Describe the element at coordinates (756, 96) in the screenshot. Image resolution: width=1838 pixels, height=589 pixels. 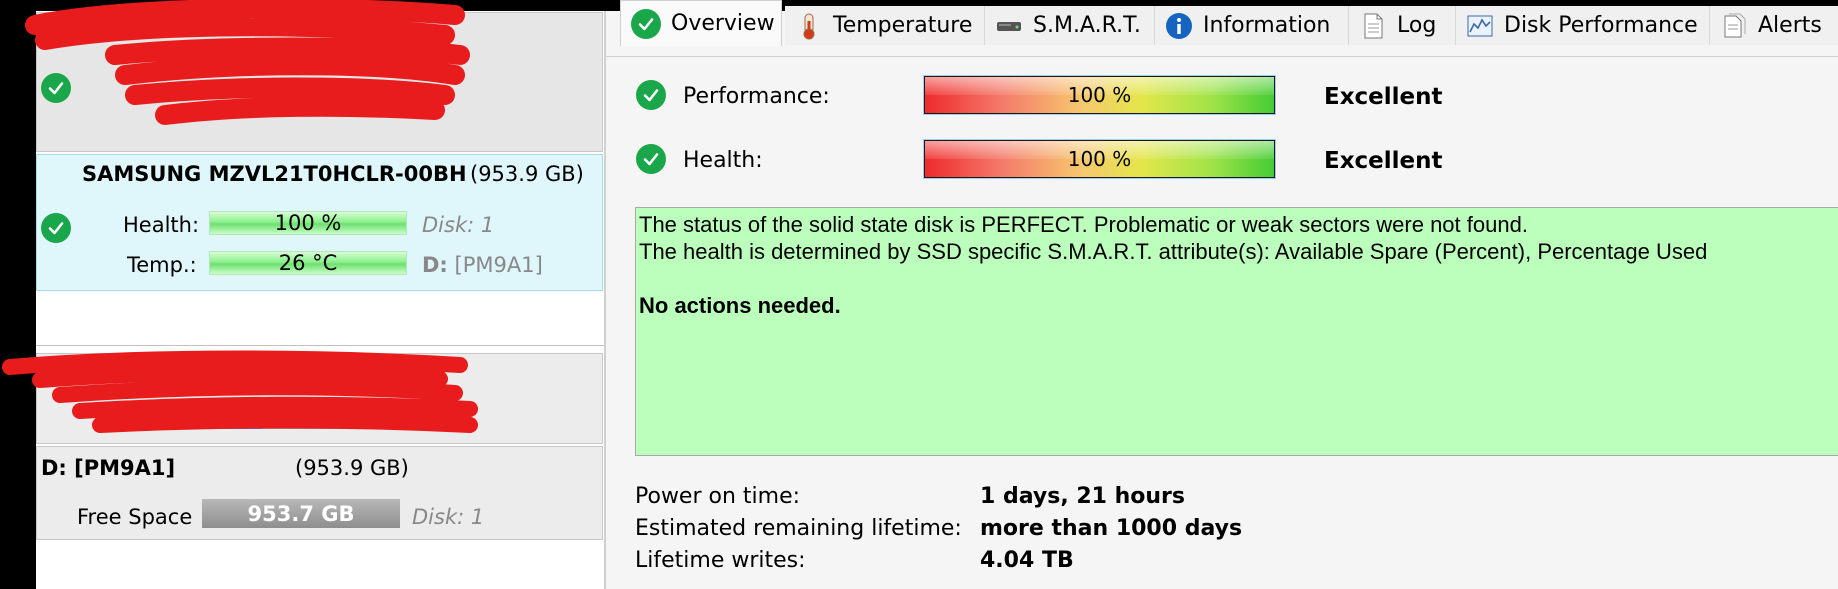
I see `performance-label: Performance:` at that location.